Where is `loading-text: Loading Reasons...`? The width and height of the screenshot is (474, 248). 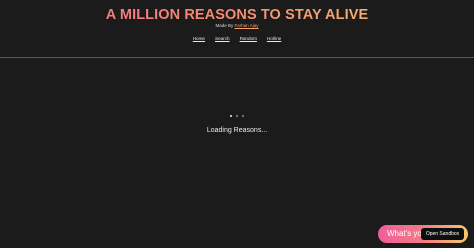 loading-text: Loading Reasons... is located at coordinates (237, 130).